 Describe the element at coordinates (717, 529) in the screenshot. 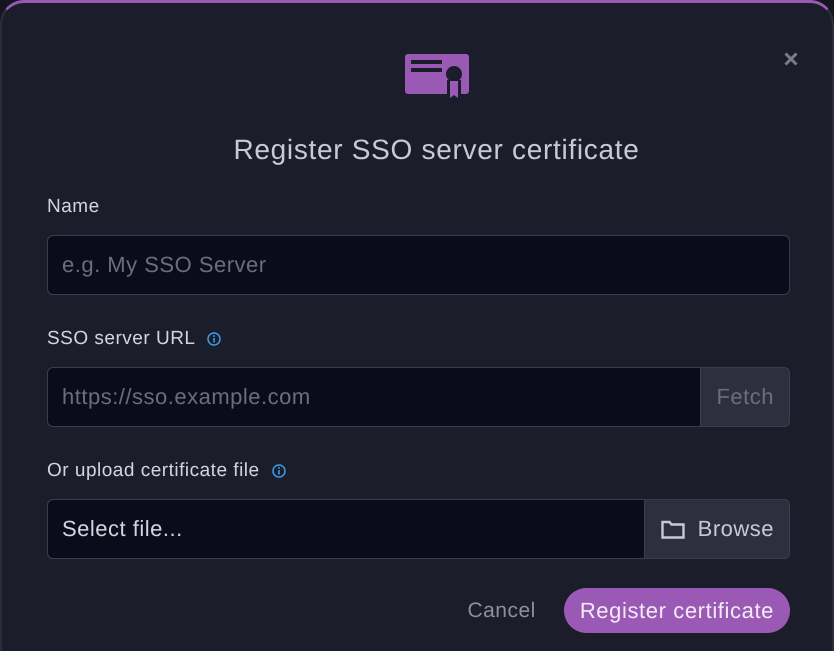

I see `browse-button: Browse` at that location.